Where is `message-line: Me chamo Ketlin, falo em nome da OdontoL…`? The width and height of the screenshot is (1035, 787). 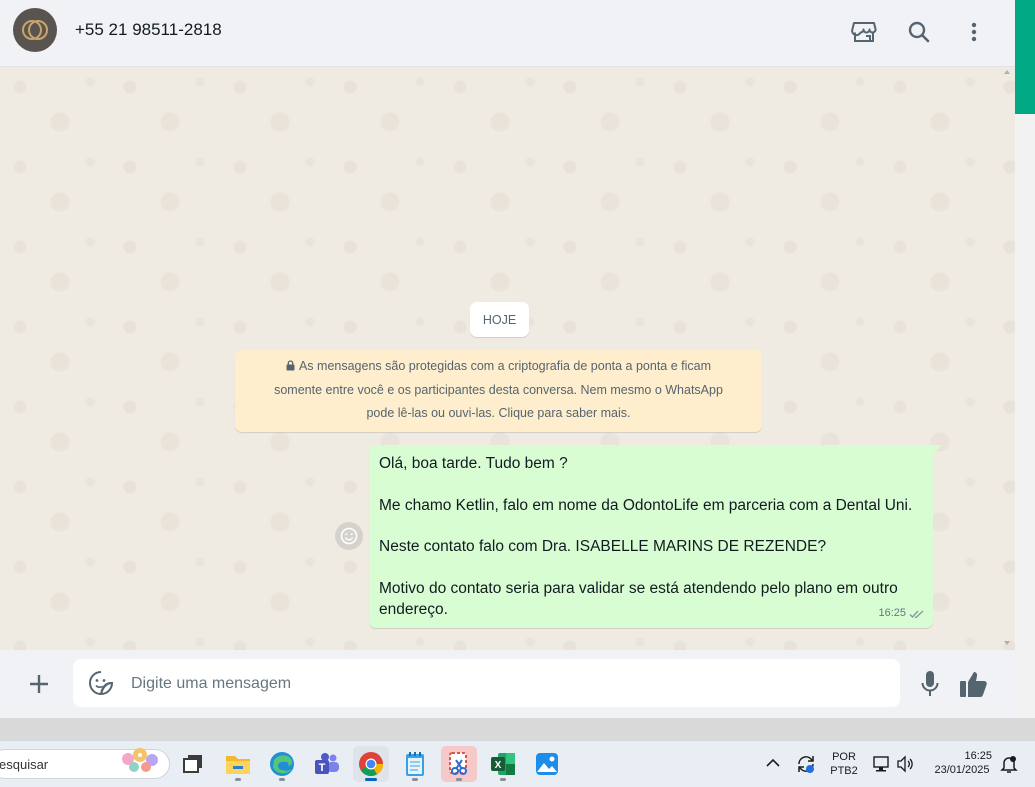 message-line: Me chamo Ketlin, falo em nome da OdontoL… is located at coordinates (646, 505).